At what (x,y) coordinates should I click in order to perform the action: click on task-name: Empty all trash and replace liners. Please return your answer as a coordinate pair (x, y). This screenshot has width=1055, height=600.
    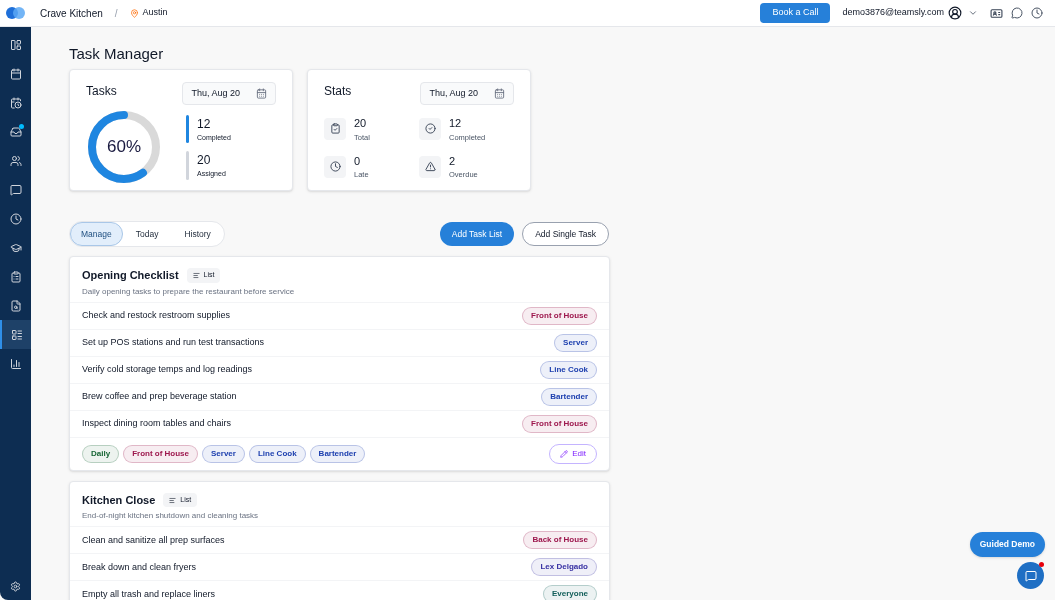
    Looking at the image, I should click on (149, 593).